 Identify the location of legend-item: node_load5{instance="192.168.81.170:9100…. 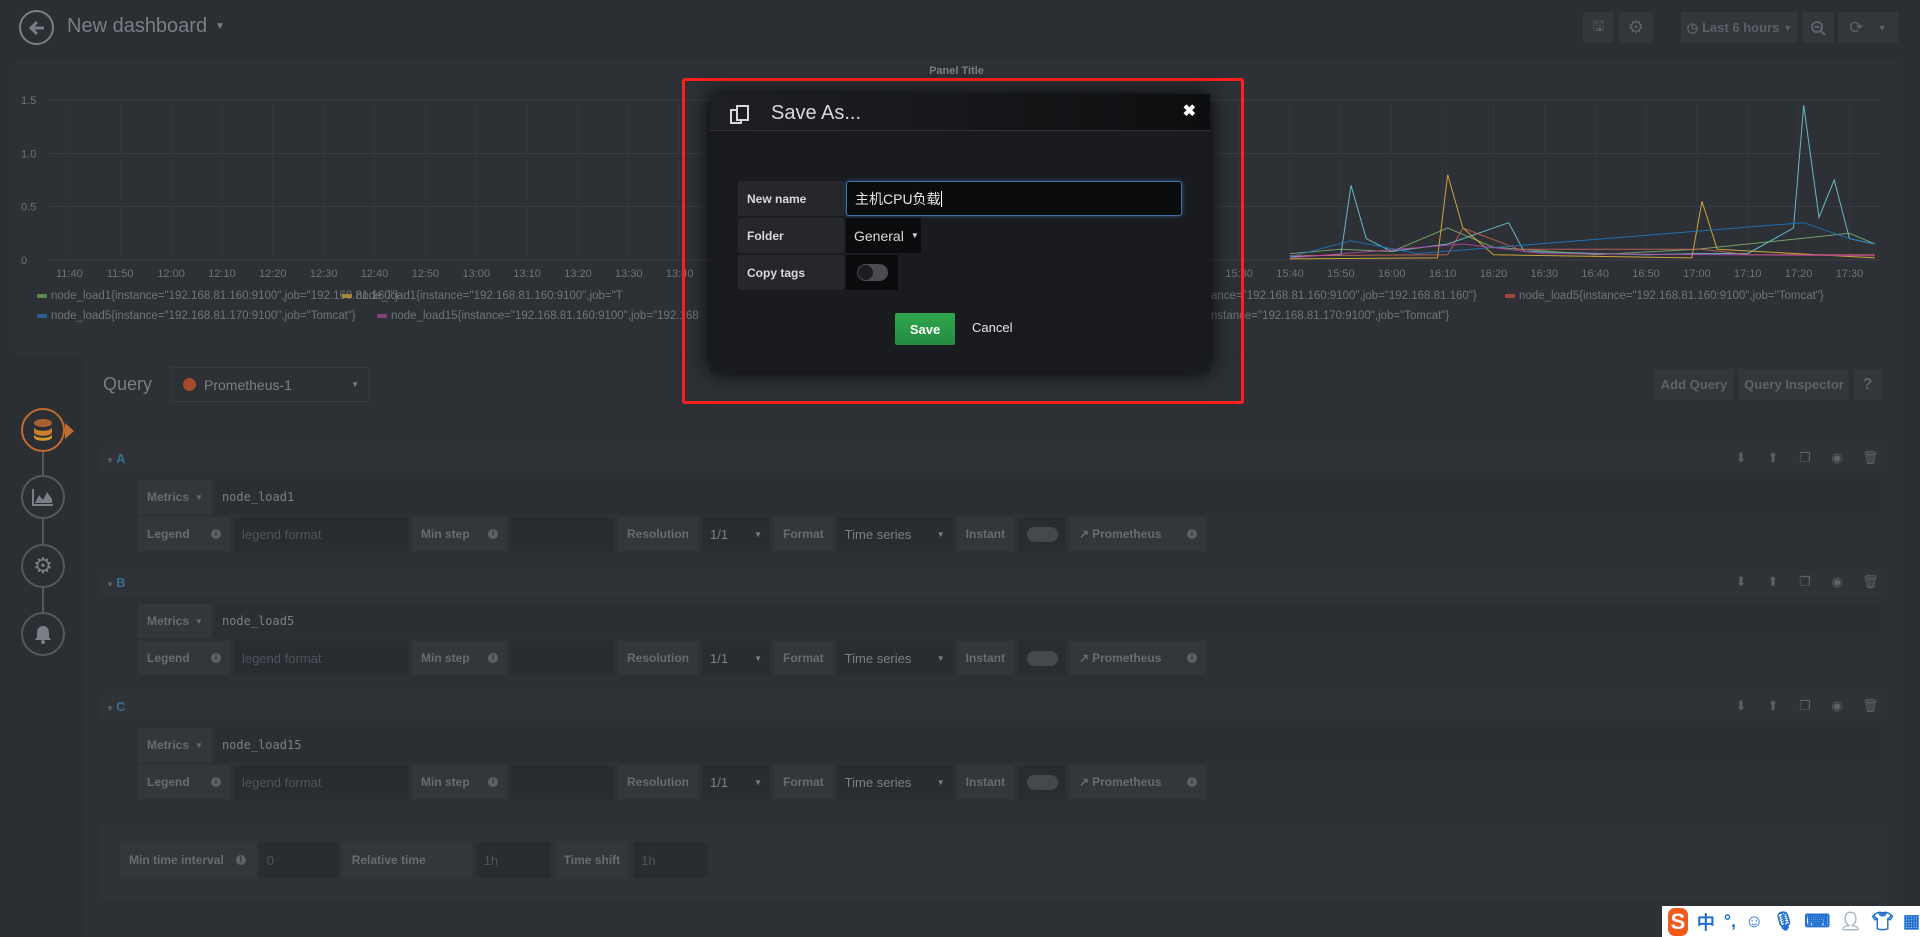
(196, 316).